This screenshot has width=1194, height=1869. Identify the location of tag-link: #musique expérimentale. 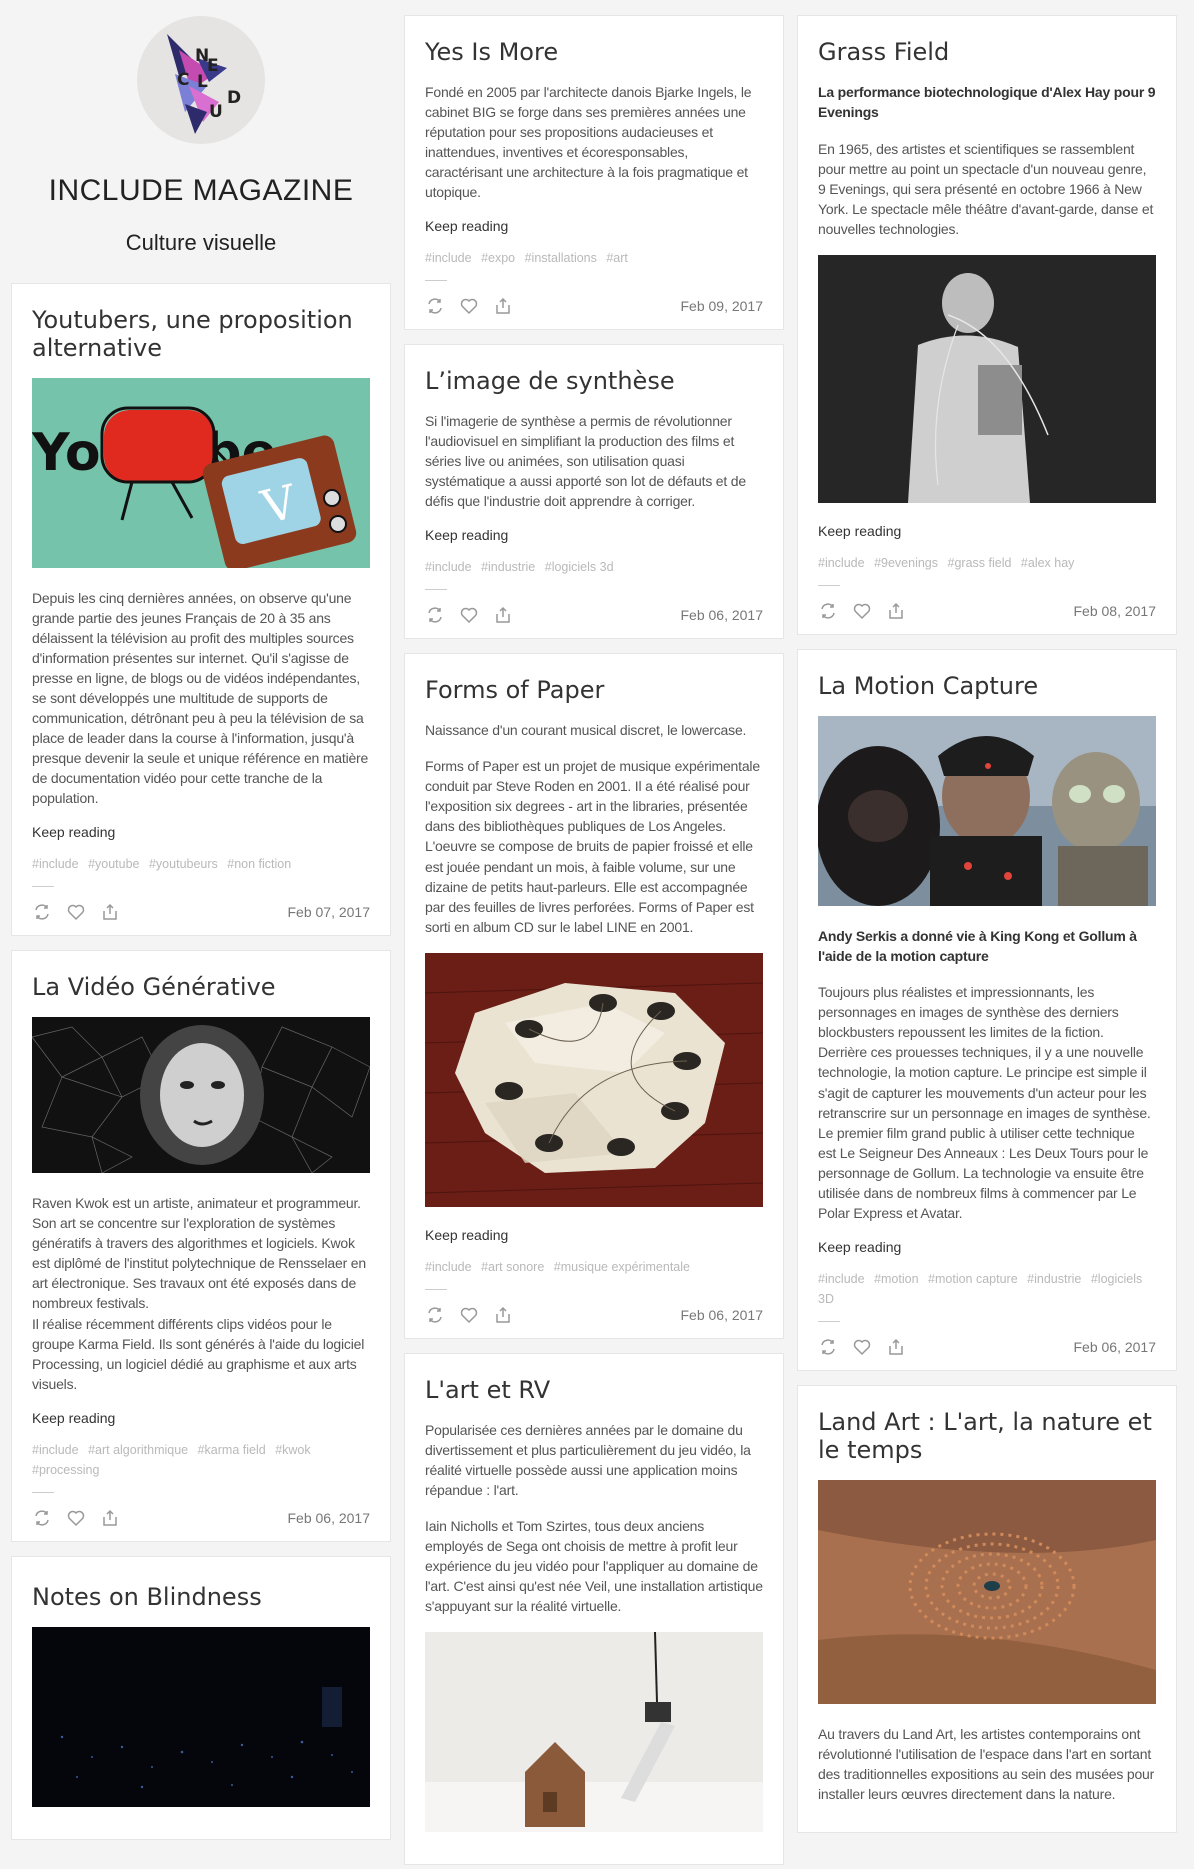
(622, 1267).